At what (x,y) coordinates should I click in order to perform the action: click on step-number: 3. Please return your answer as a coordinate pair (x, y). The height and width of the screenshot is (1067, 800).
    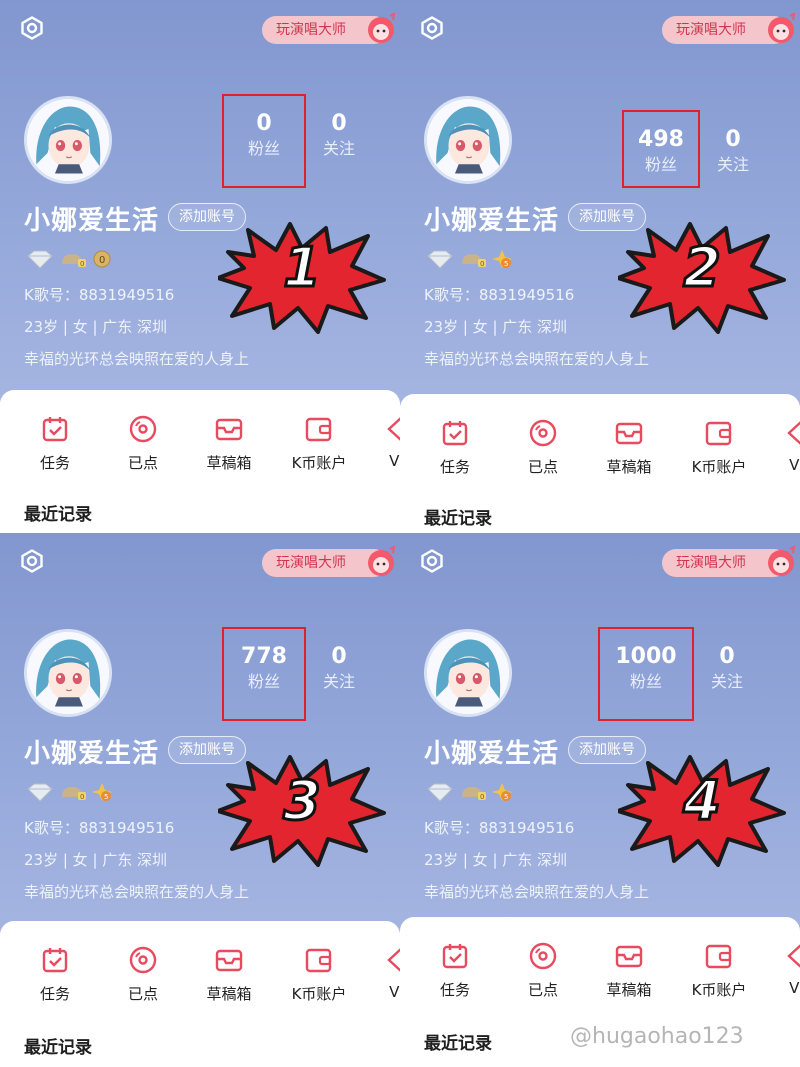
    Looking at the image, I should click on (302, 801).